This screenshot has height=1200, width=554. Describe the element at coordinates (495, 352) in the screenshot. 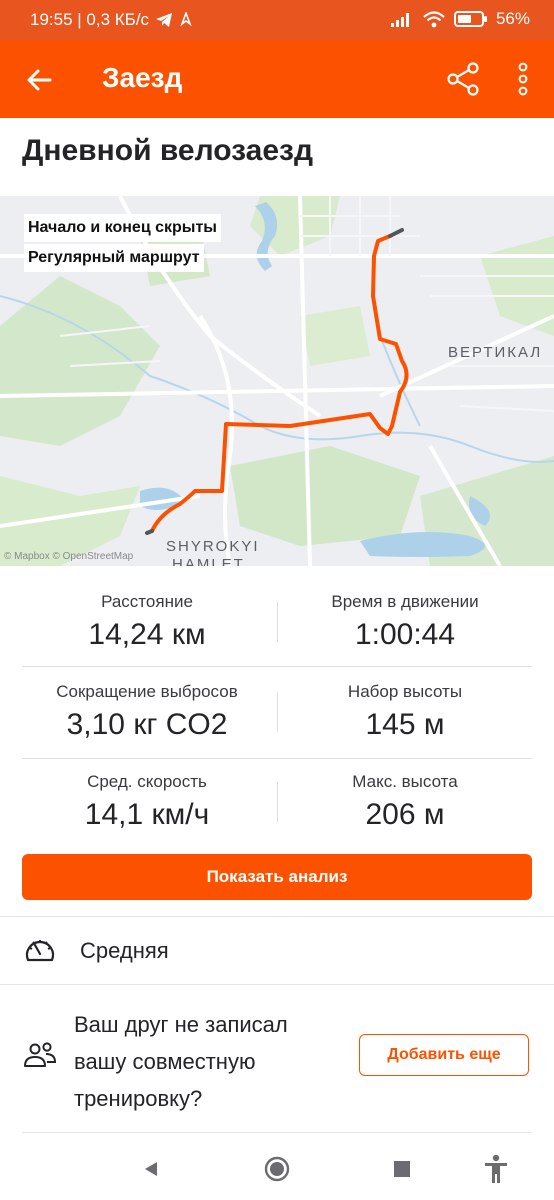

I see `map-place-label: ВЕРТИКАЛ` at that location.